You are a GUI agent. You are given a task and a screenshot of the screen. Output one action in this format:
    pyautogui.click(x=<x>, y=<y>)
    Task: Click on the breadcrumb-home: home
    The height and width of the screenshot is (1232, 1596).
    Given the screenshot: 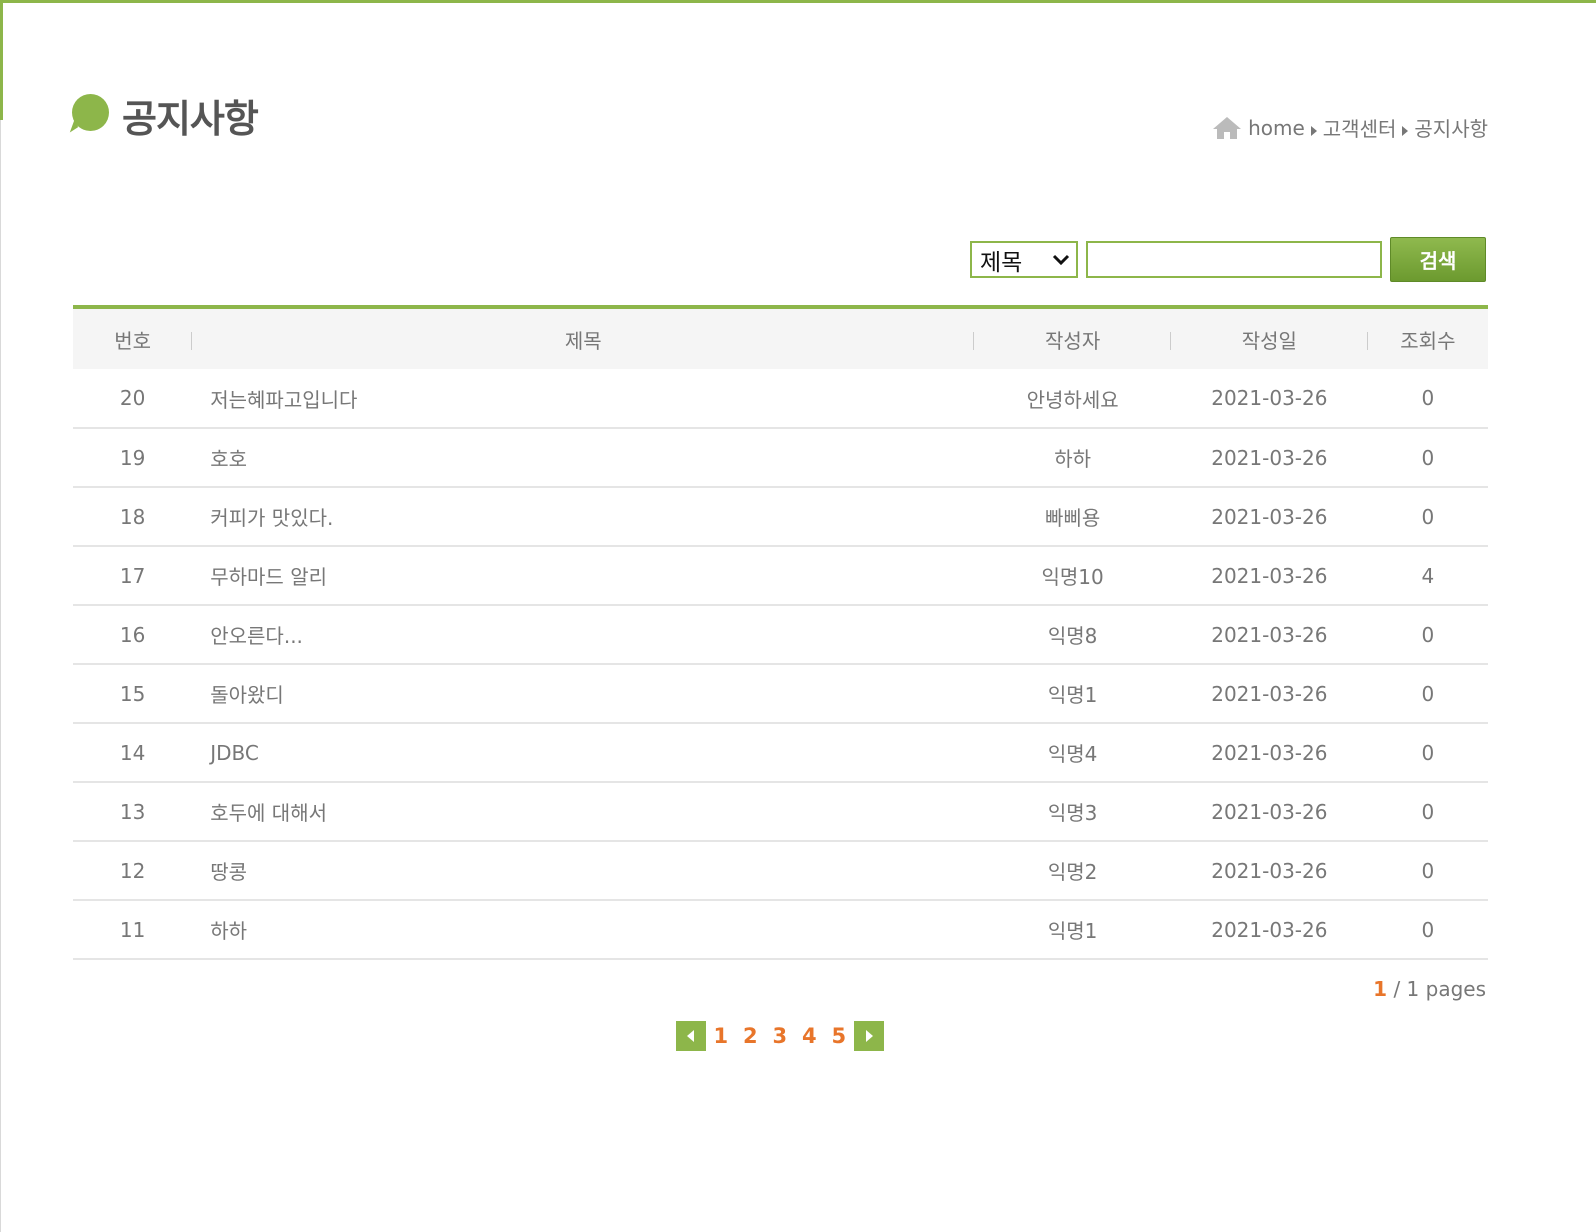 What is the action you would take?
    pyautogui.click(x=1276, y=128)
    